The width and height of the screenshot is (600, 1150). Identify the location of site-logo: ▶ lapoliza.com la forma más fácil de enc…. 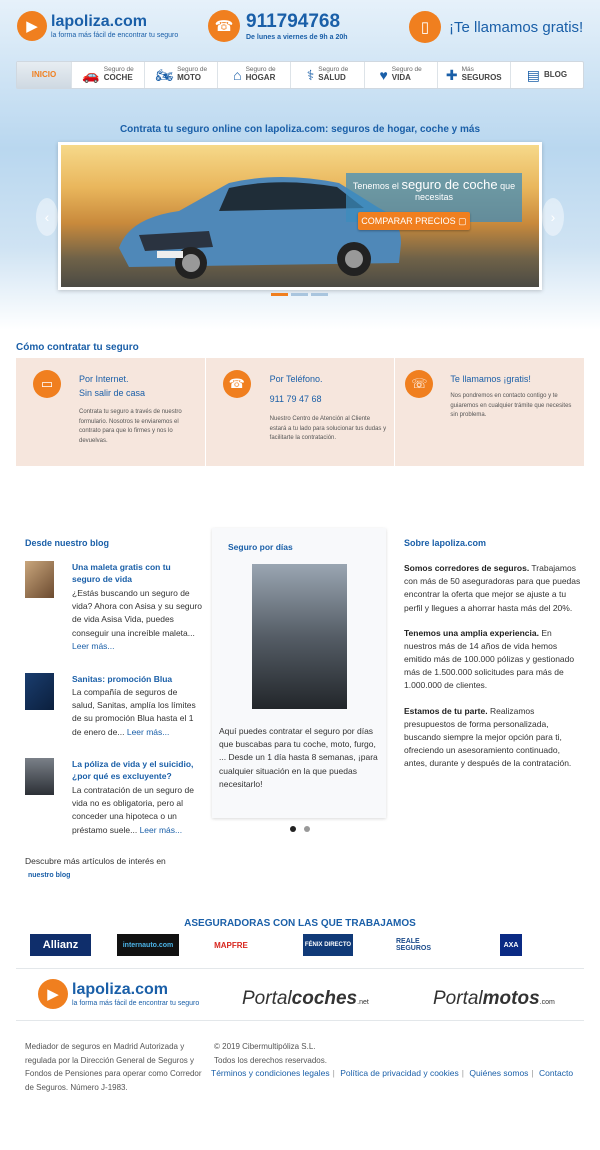
(97, 26).